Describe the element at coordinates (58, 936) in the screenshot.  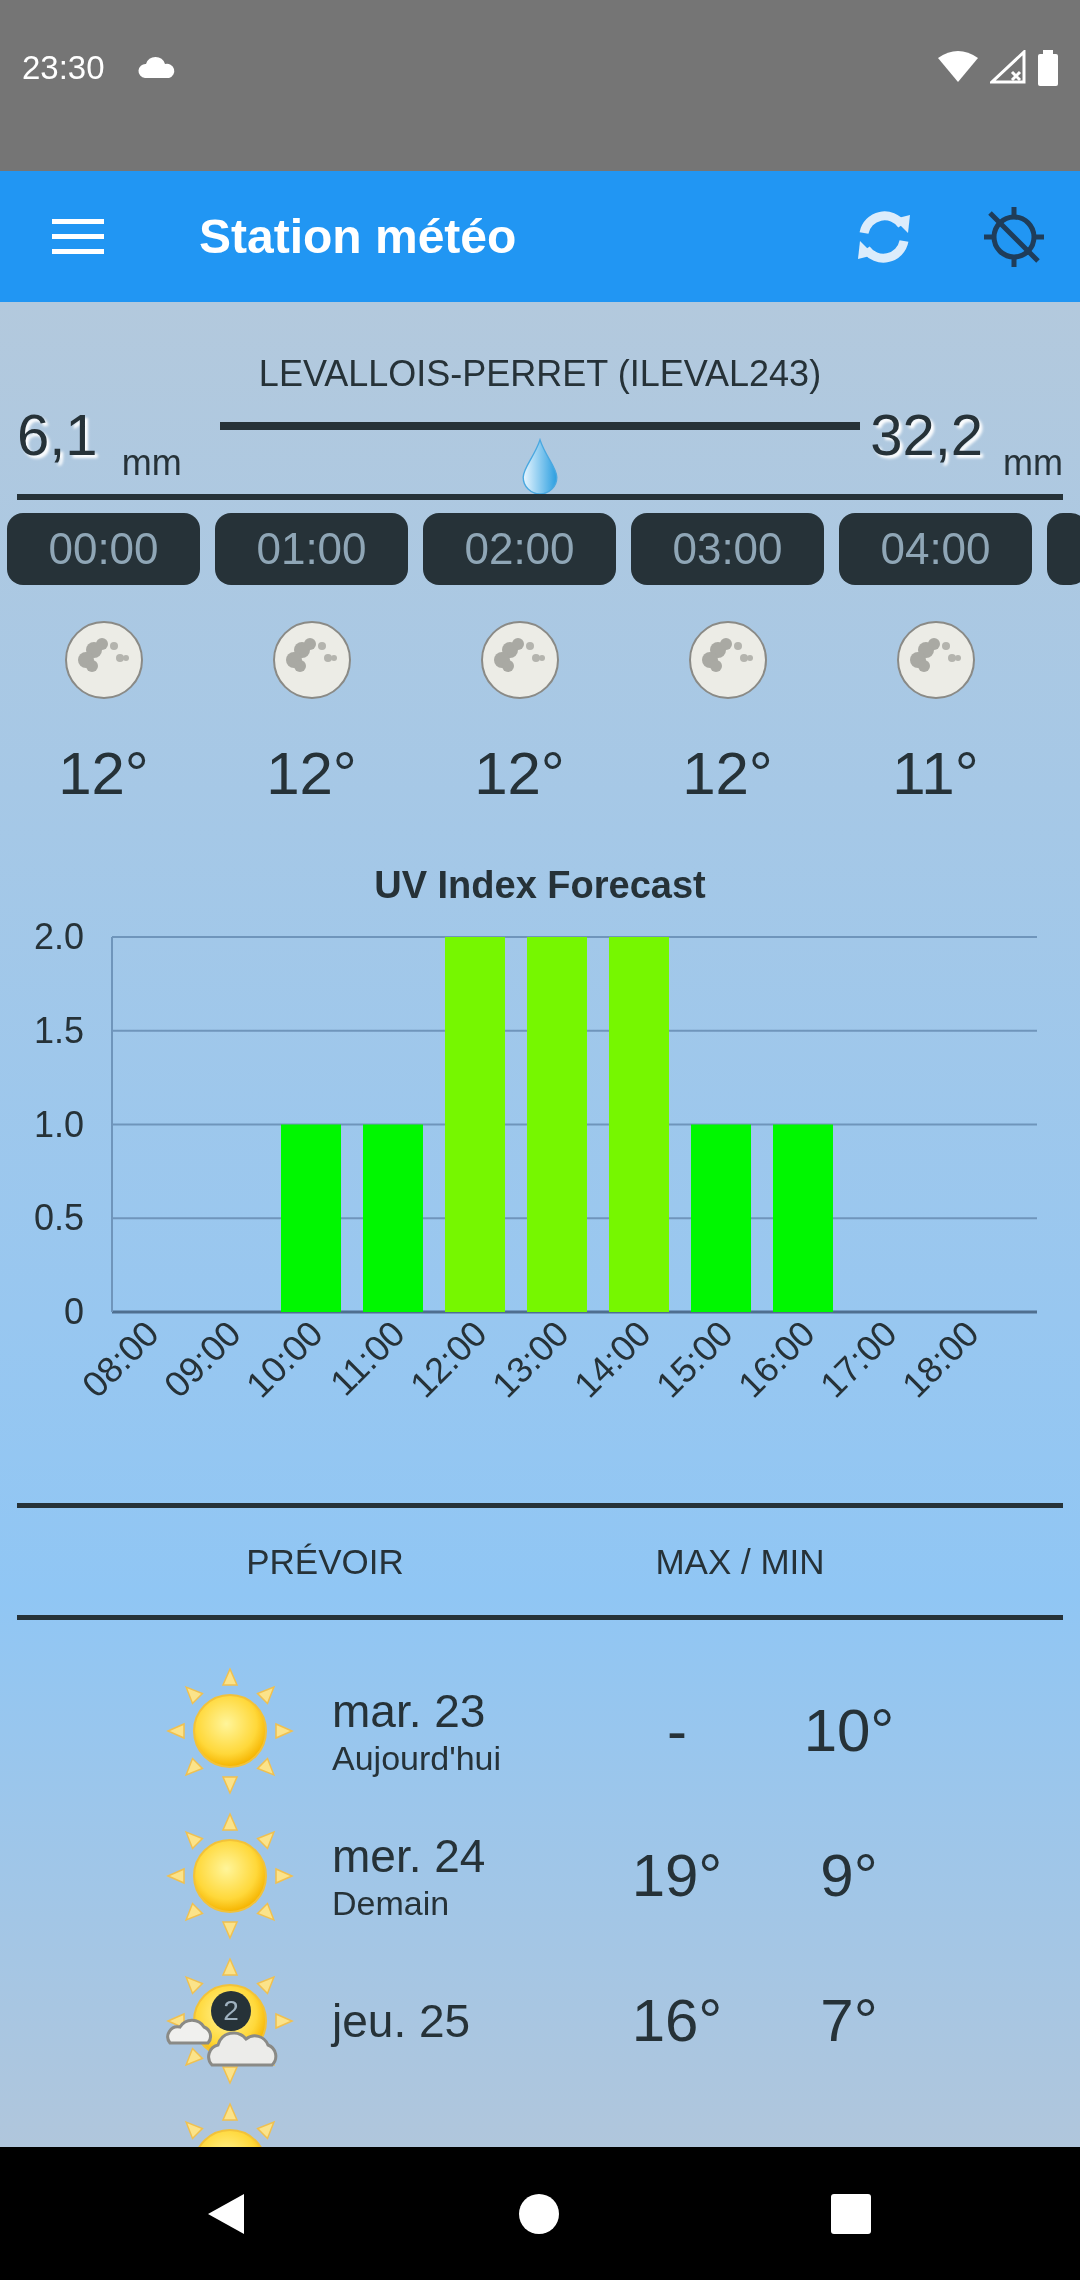
I see `y-tick-label: 2.0` at that location.